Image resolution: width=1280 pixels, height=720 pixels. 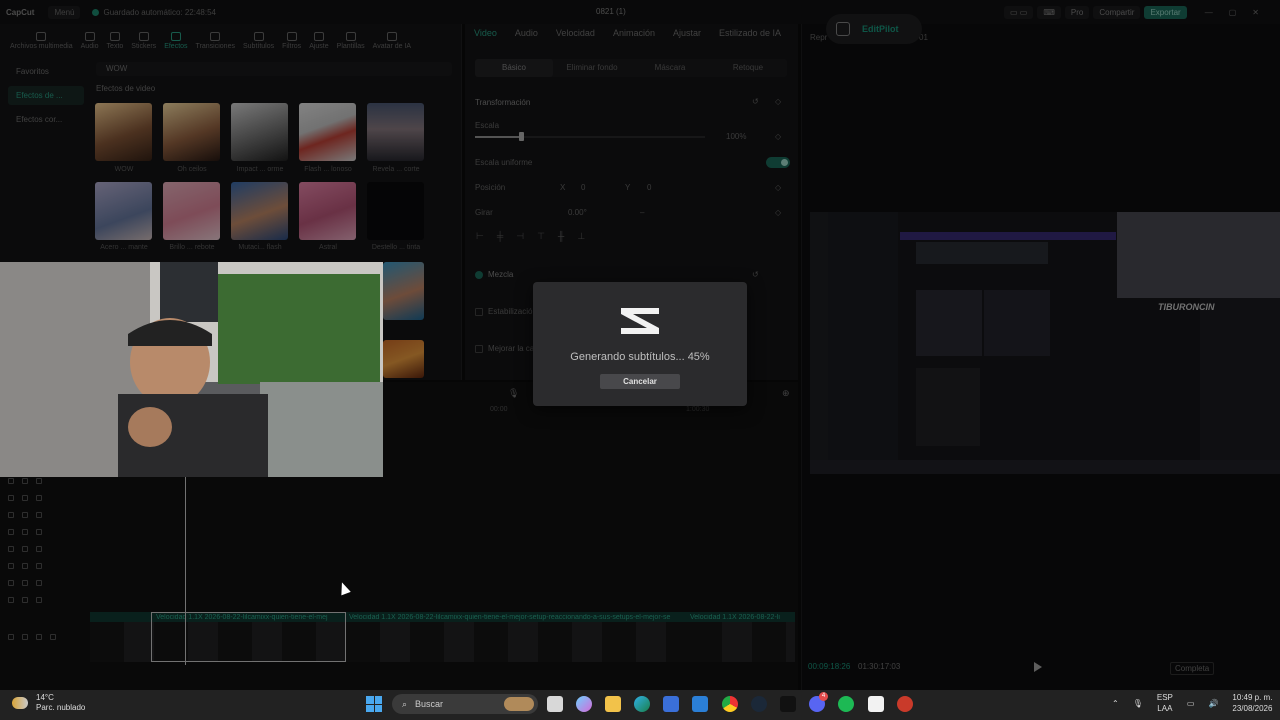 What do you see at coordinates (291, 39) in the screenshot?
I see `tab-filters: Filtros` at bounding box center [291, 39].